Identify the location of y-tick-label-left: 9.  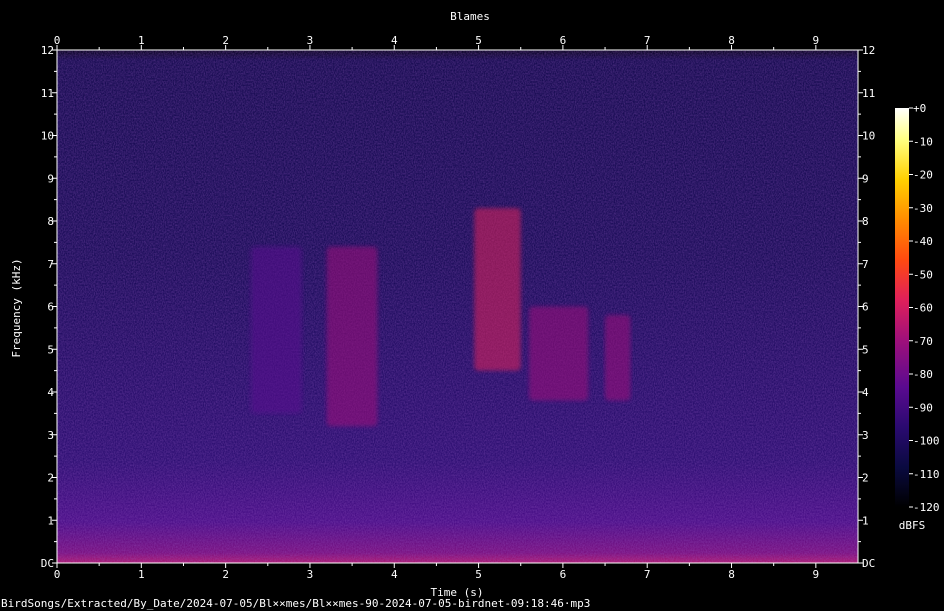
(50, 178).